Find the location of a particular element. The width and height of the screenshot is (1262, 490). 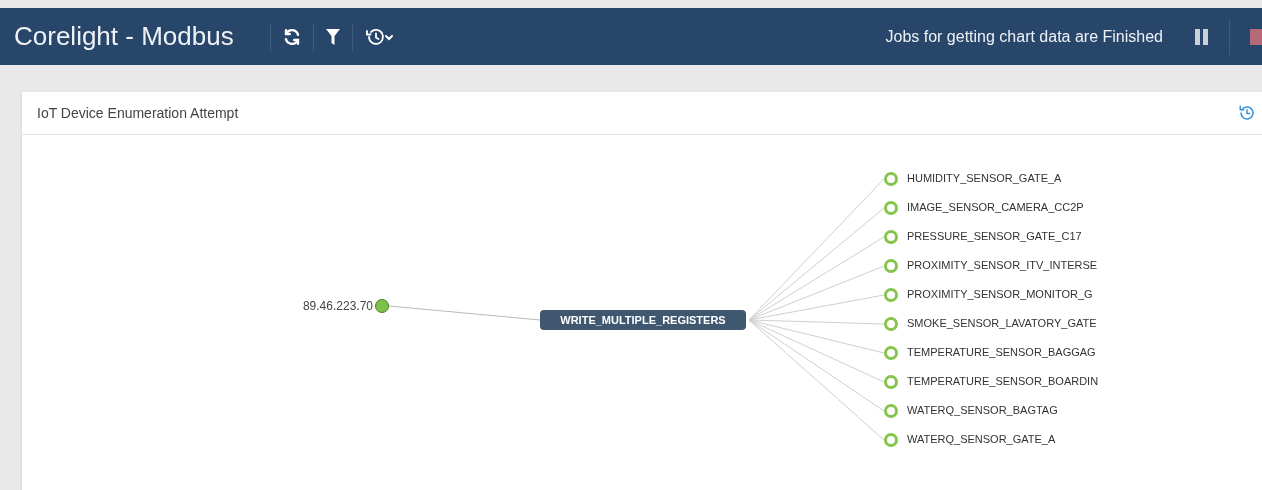

app-title: Corelight - Modbus is located at coordinates (124, 36).